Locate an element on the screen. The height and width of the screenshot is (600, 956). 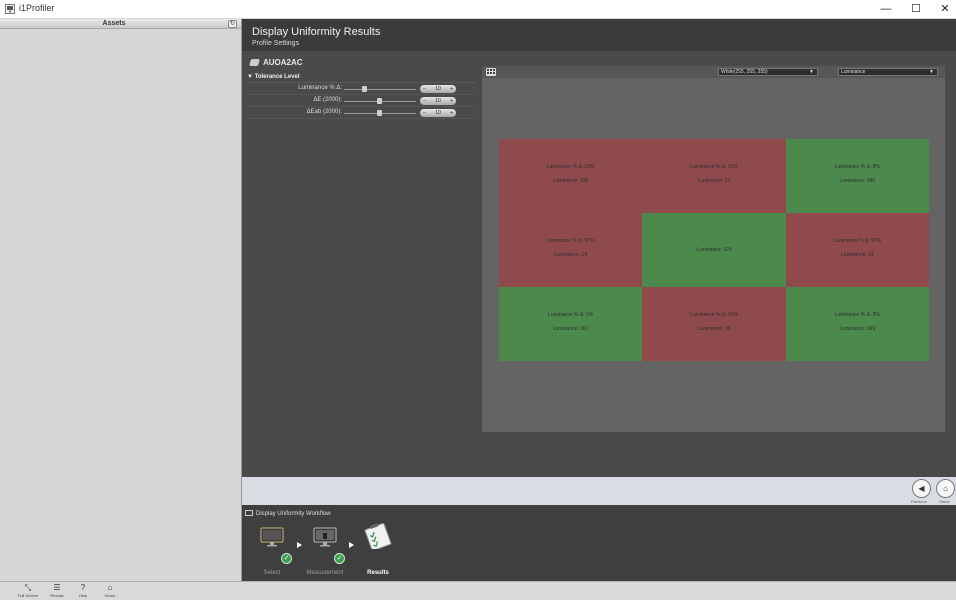
home-icon: ⌂ is located at coordinates (110, 587).